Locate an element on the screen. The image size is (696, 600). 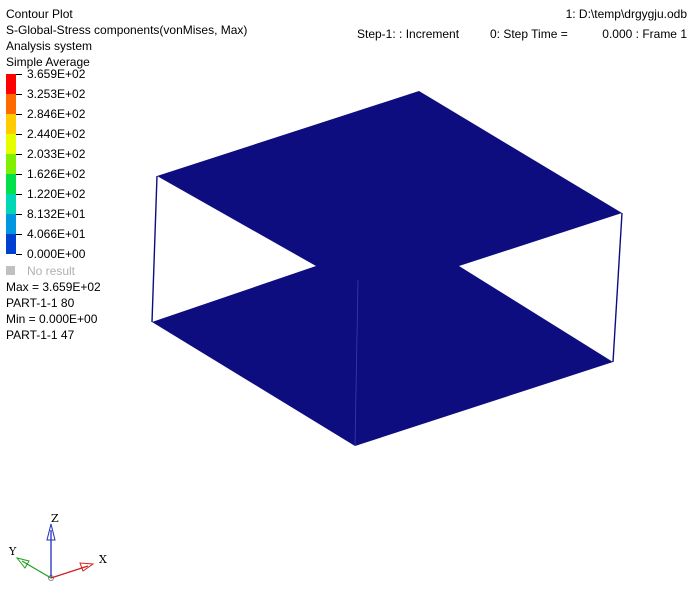
part-edge-left is located at coordinates (154, 249).